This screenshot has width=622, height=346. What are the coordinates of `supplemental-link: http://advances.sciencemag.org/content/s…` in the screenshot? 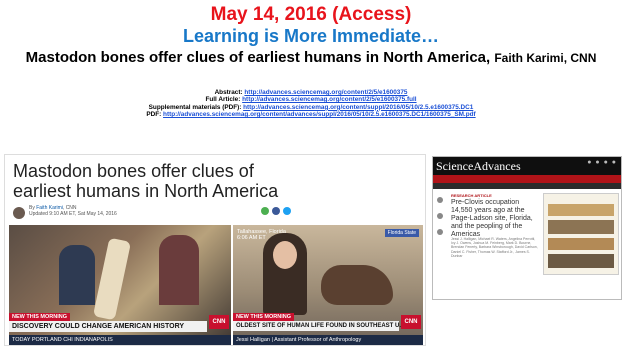 It's located at (358, 107).